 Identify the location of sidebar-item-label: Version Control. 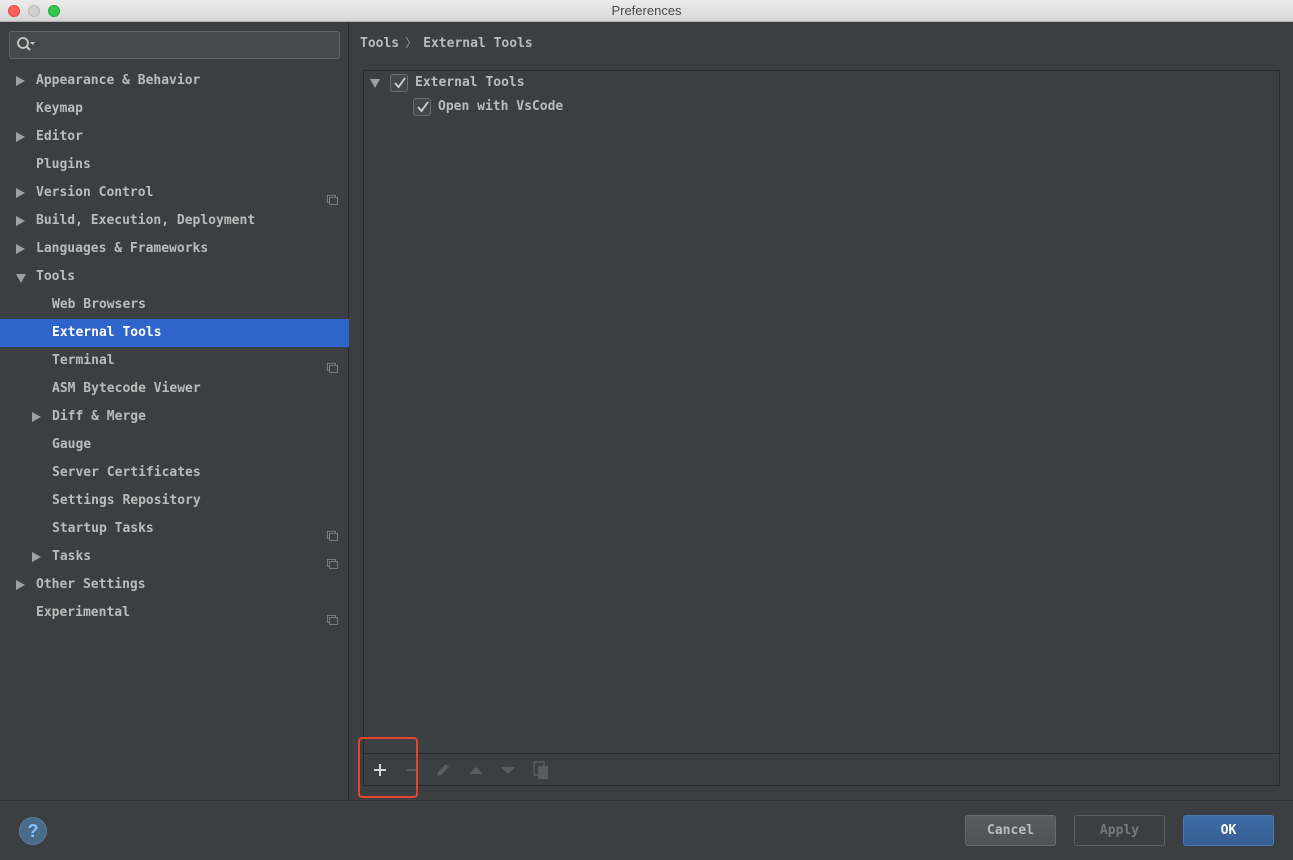
(95, 192).